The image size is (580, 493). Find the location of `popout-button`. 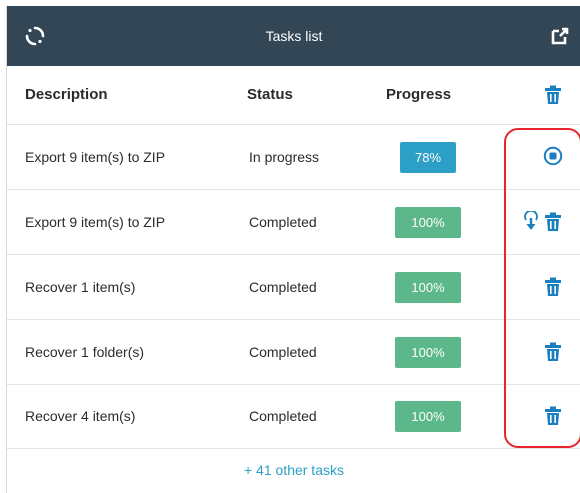

popout-button is located at coordinates (560, 36).